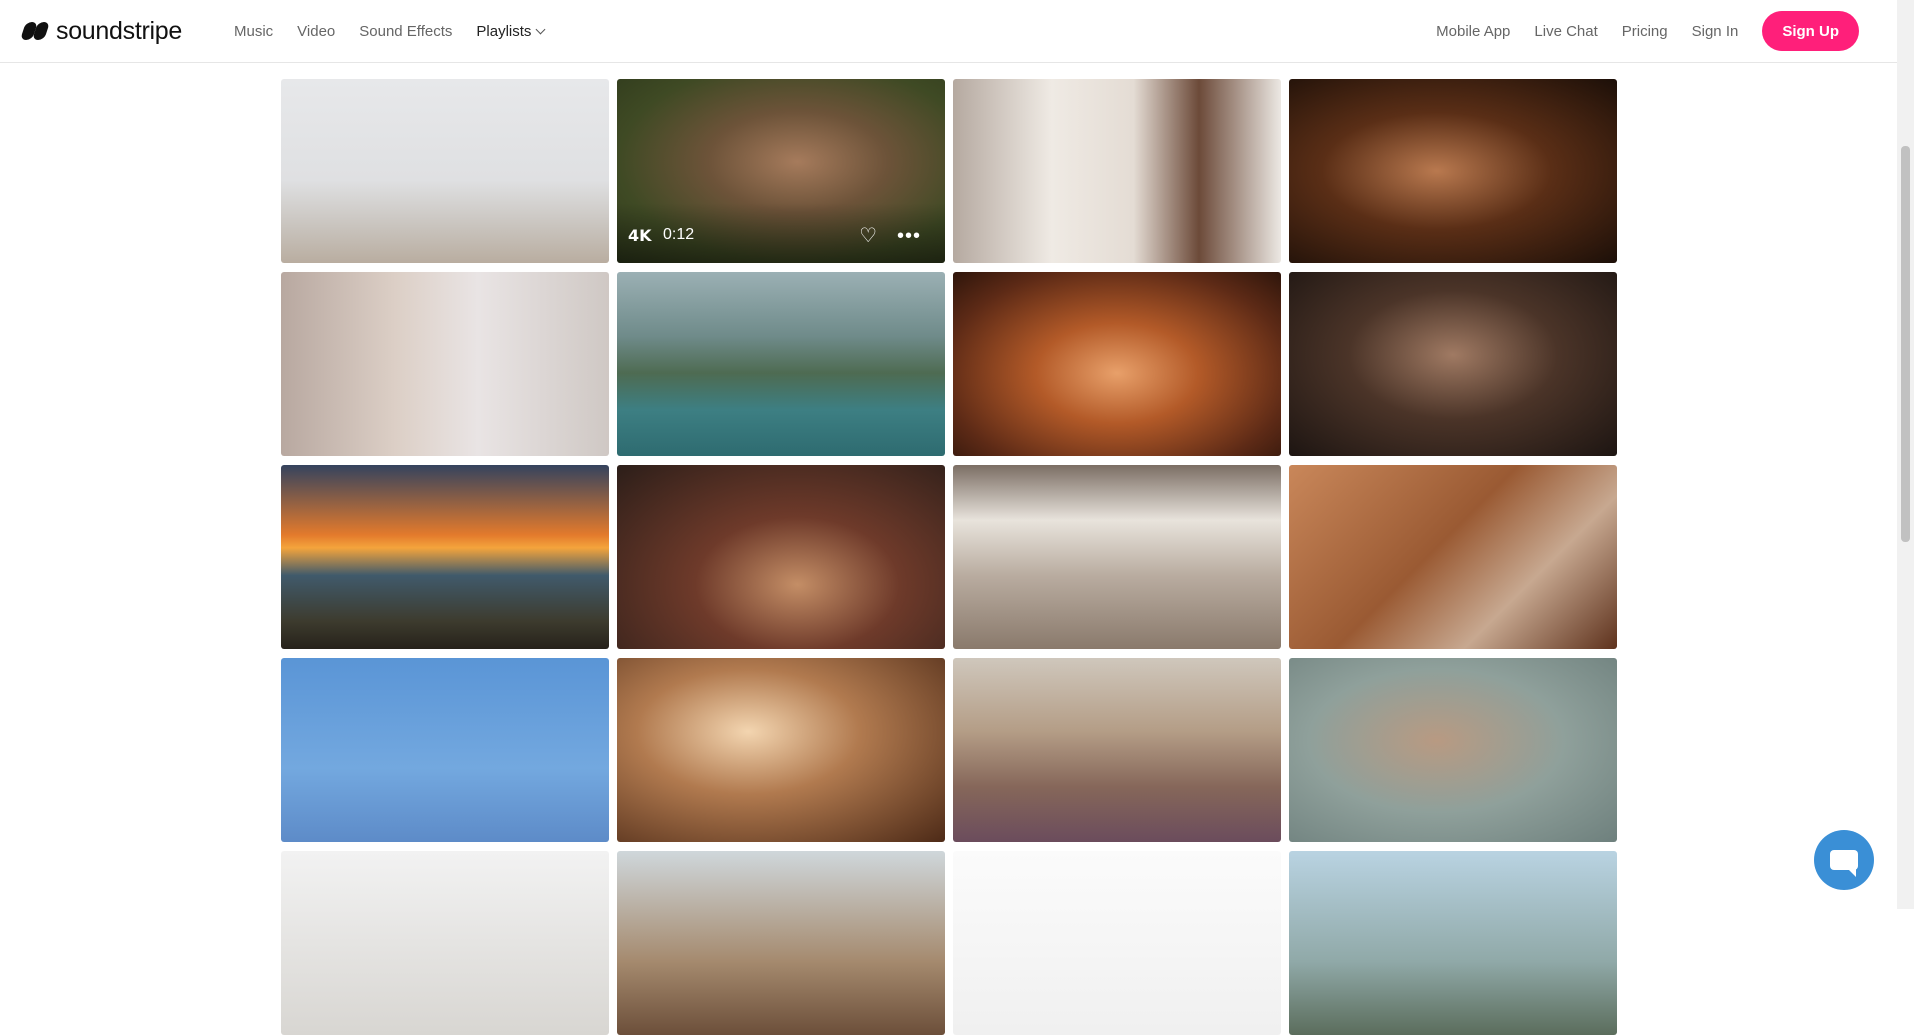 Image resolution: width=1914 pixels, height=1035 pixels. I want to click on nav-playlists: Playlists, so click(511, 31).